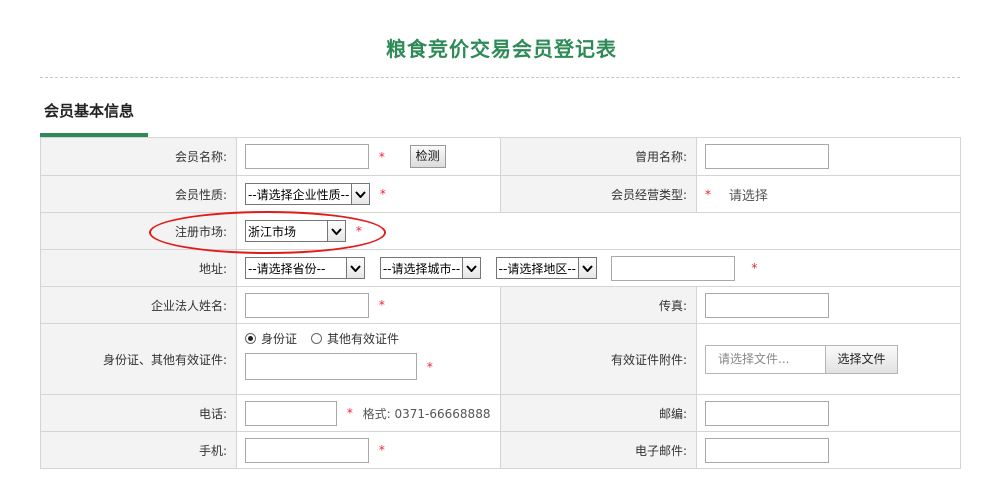 The image size is (1003, 488). What do you see at coordinates (307, 450) in the screenshot?
I see `mobile-input` at bounding box center [307, 450].